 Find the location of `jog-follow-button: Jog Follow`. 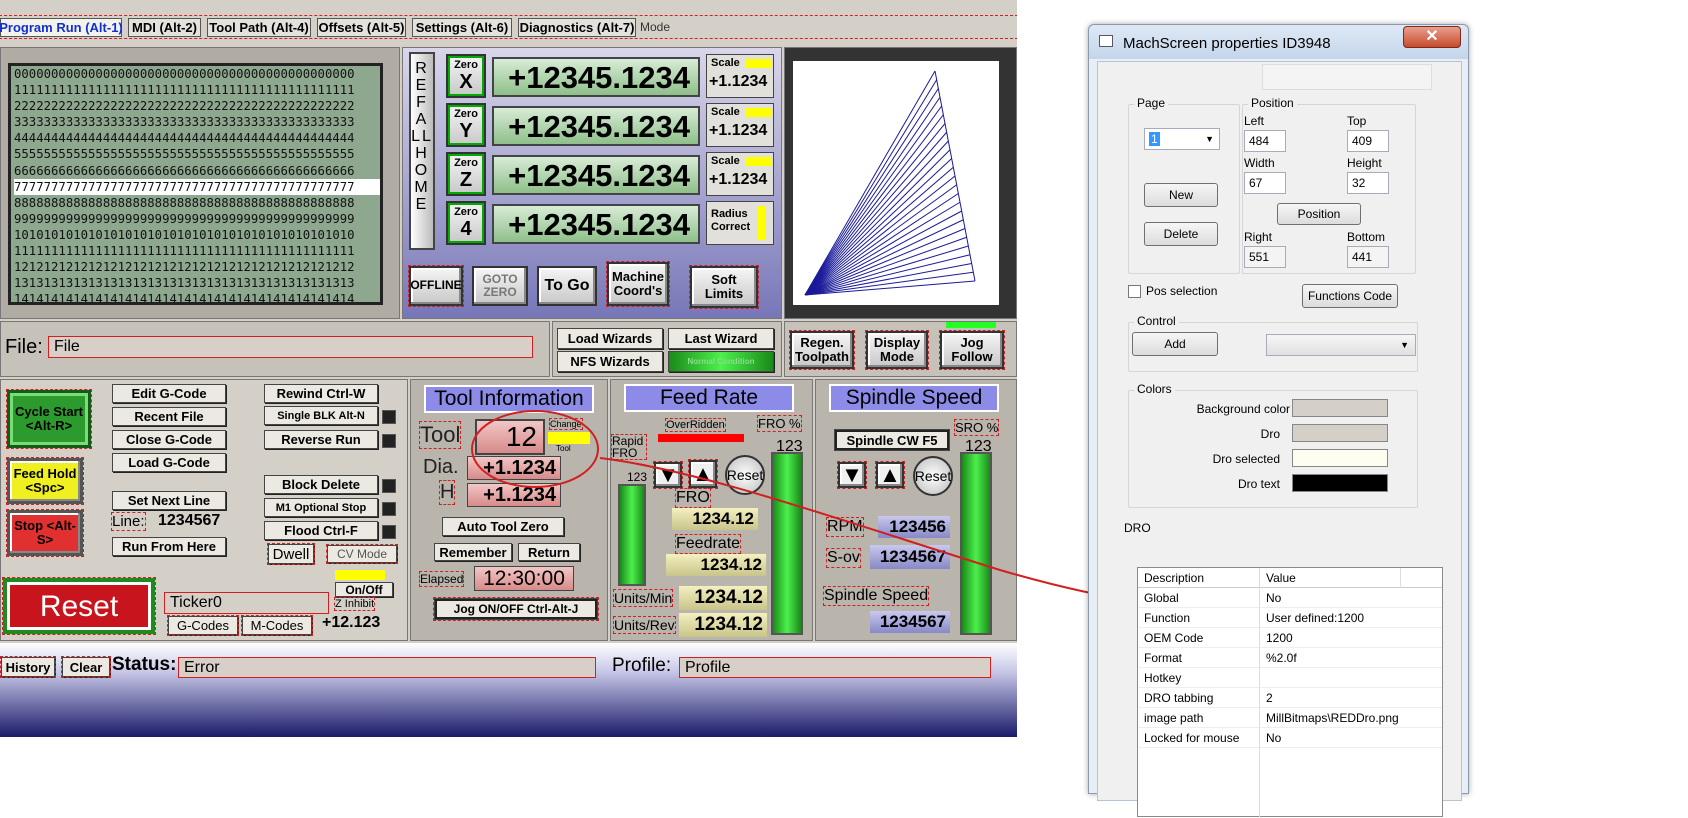

jog-follow-button: Jog Follow is located at coordinates (972, 350).